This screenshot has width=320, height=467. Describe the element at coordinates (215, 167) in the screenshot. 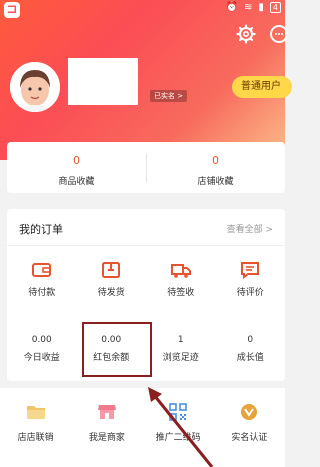

I see `favorite-shops: 0 店铺收藏` at that location.